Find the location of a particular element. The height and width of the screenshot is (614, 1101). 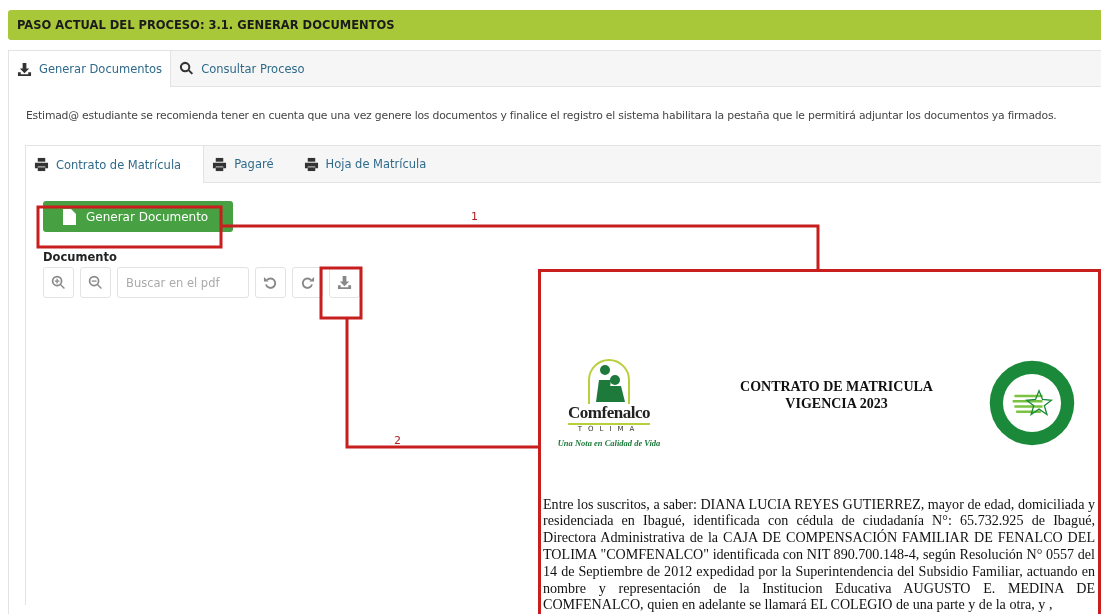

contract-paragraph: Entre los suscritos, a saber: DIANA LUCIA REYES GUTIERREZ, mayor de edad, domiciliada y residenciada en Ibagué, identificada con cédula de ciudadanía N°: 65.732.925 de Ibagué, Directora Administrativa de la CAJA DE COMPENSACIÓN FAMILIAR DE FENALCO DEL TOLIMA "COMFENALCO" identificada con NIT 890.700.148-4, según Resolución N° 0557 del 14 de Septiembre de 2012 expedidad por la Superintendencia del Subsidio Familiar, actuando en nombre y representación de la Institucion Educativa AUGUSTO E. MEDINA DE COMFENALCO, quien en adelante se llamará EL COLEGIO de una parte y de la otra, y , is located at coordinates (819, 554).